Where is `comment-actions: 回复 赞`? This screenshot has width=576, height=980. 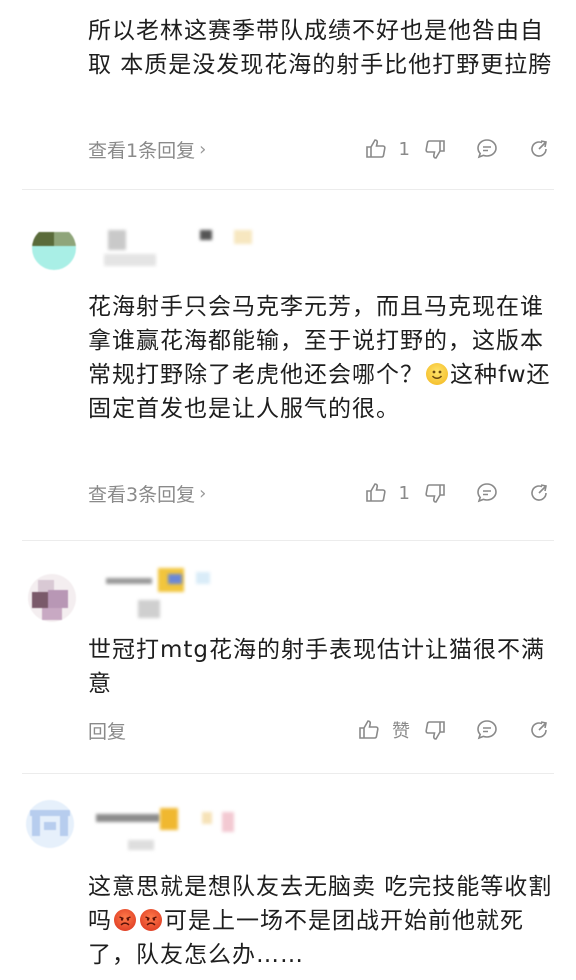
comment-actions: 回复 赞 is located at coordinates (320, 730).